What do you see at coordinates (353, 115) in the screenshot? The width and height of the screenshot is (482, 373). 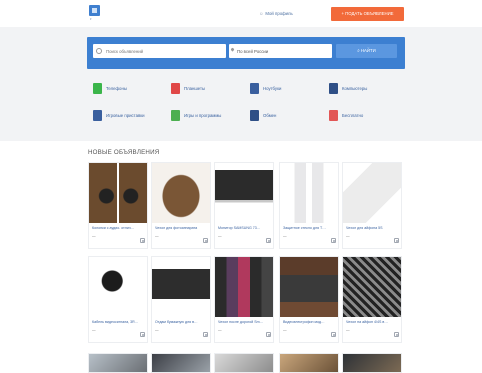 I see `category-label: Бесплатно` at bounding box center [353, 115].